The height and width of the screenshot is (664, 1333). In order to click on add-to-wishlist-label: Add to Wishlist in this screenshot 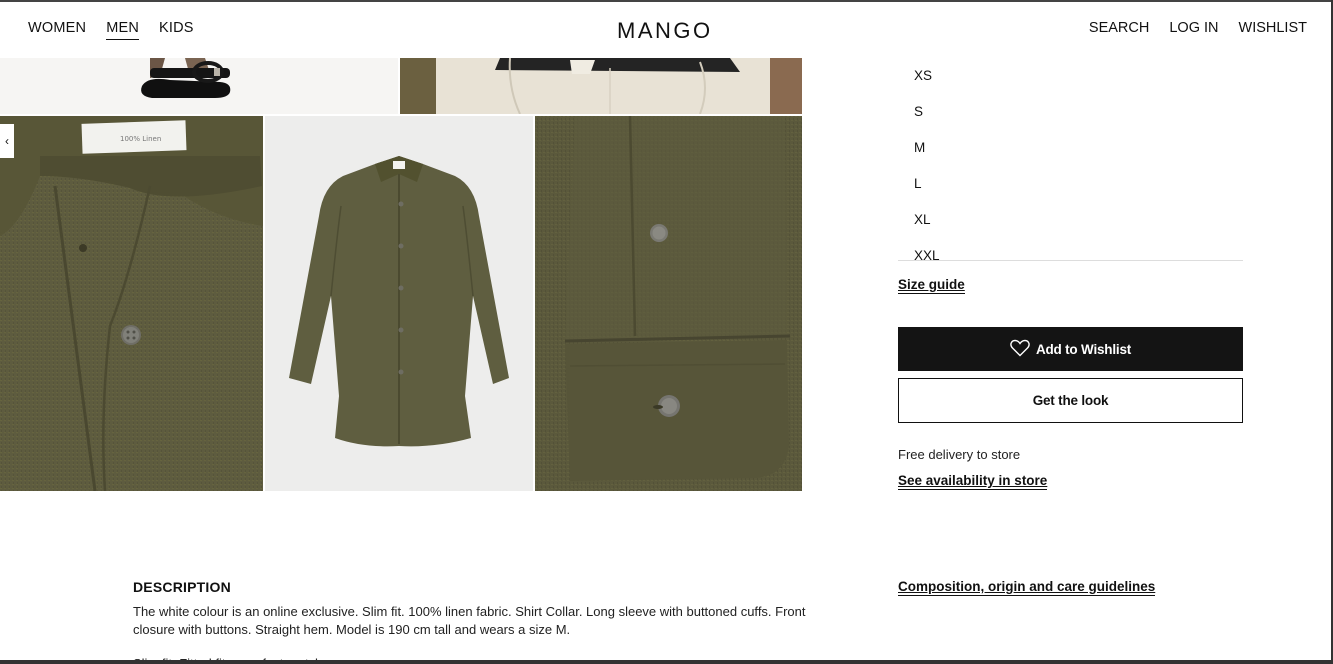, I will do `click(1083, 349)`.